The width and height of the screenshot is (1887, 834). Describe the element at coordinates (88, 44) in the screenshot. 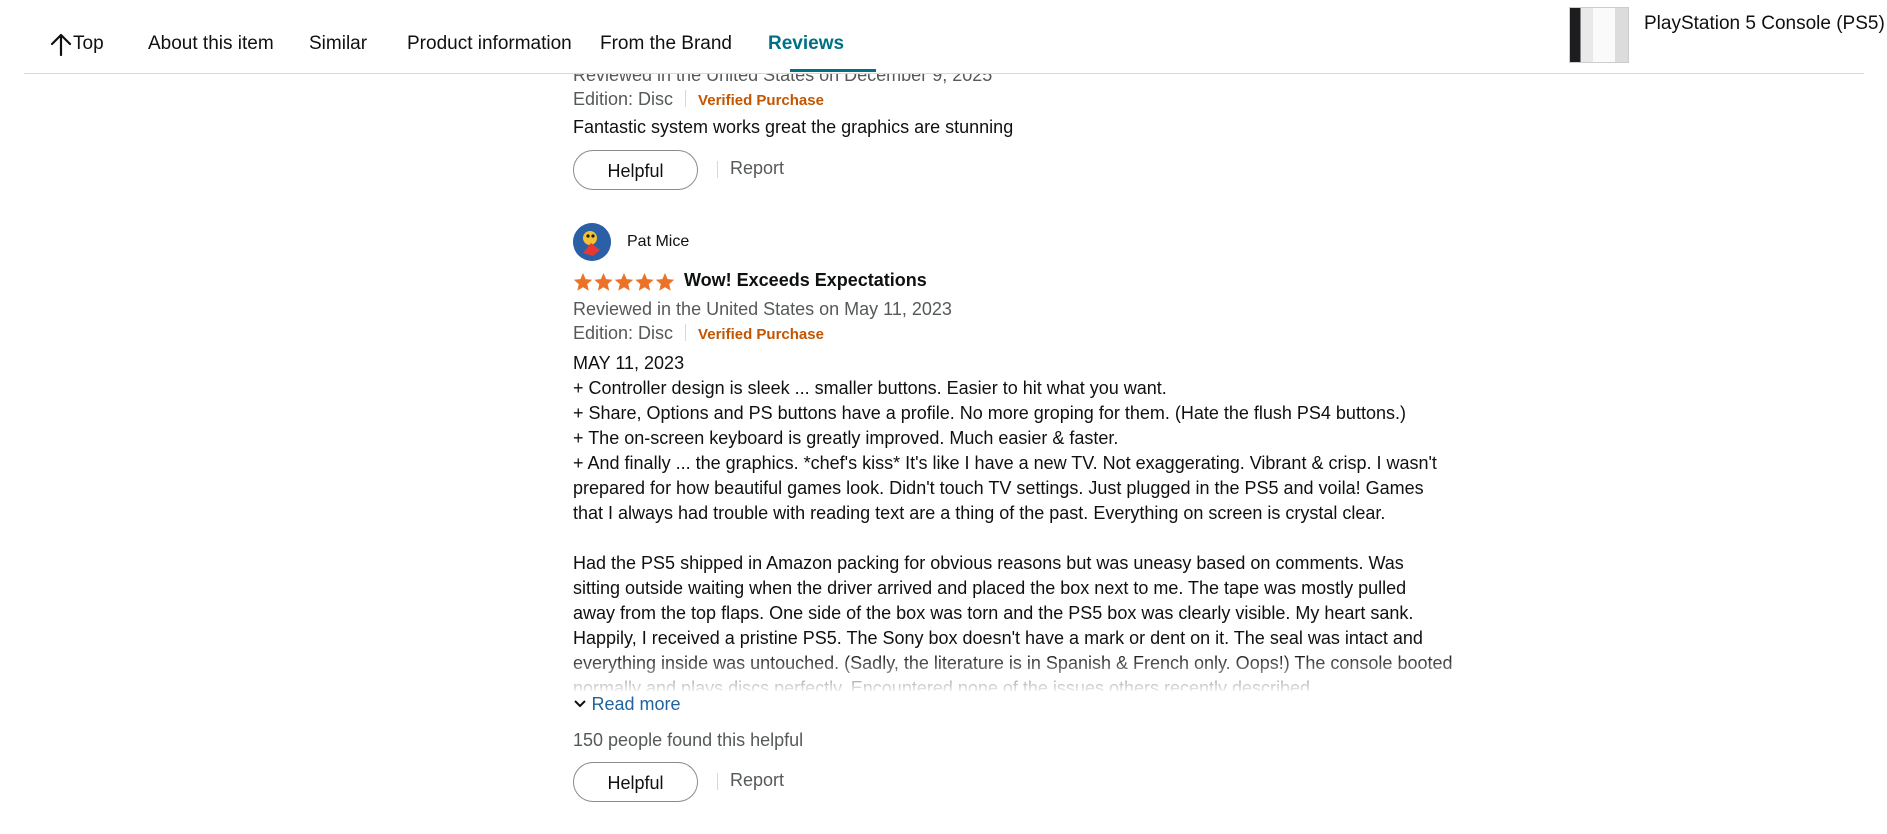

I see `nav-top-link: Top` at that location.